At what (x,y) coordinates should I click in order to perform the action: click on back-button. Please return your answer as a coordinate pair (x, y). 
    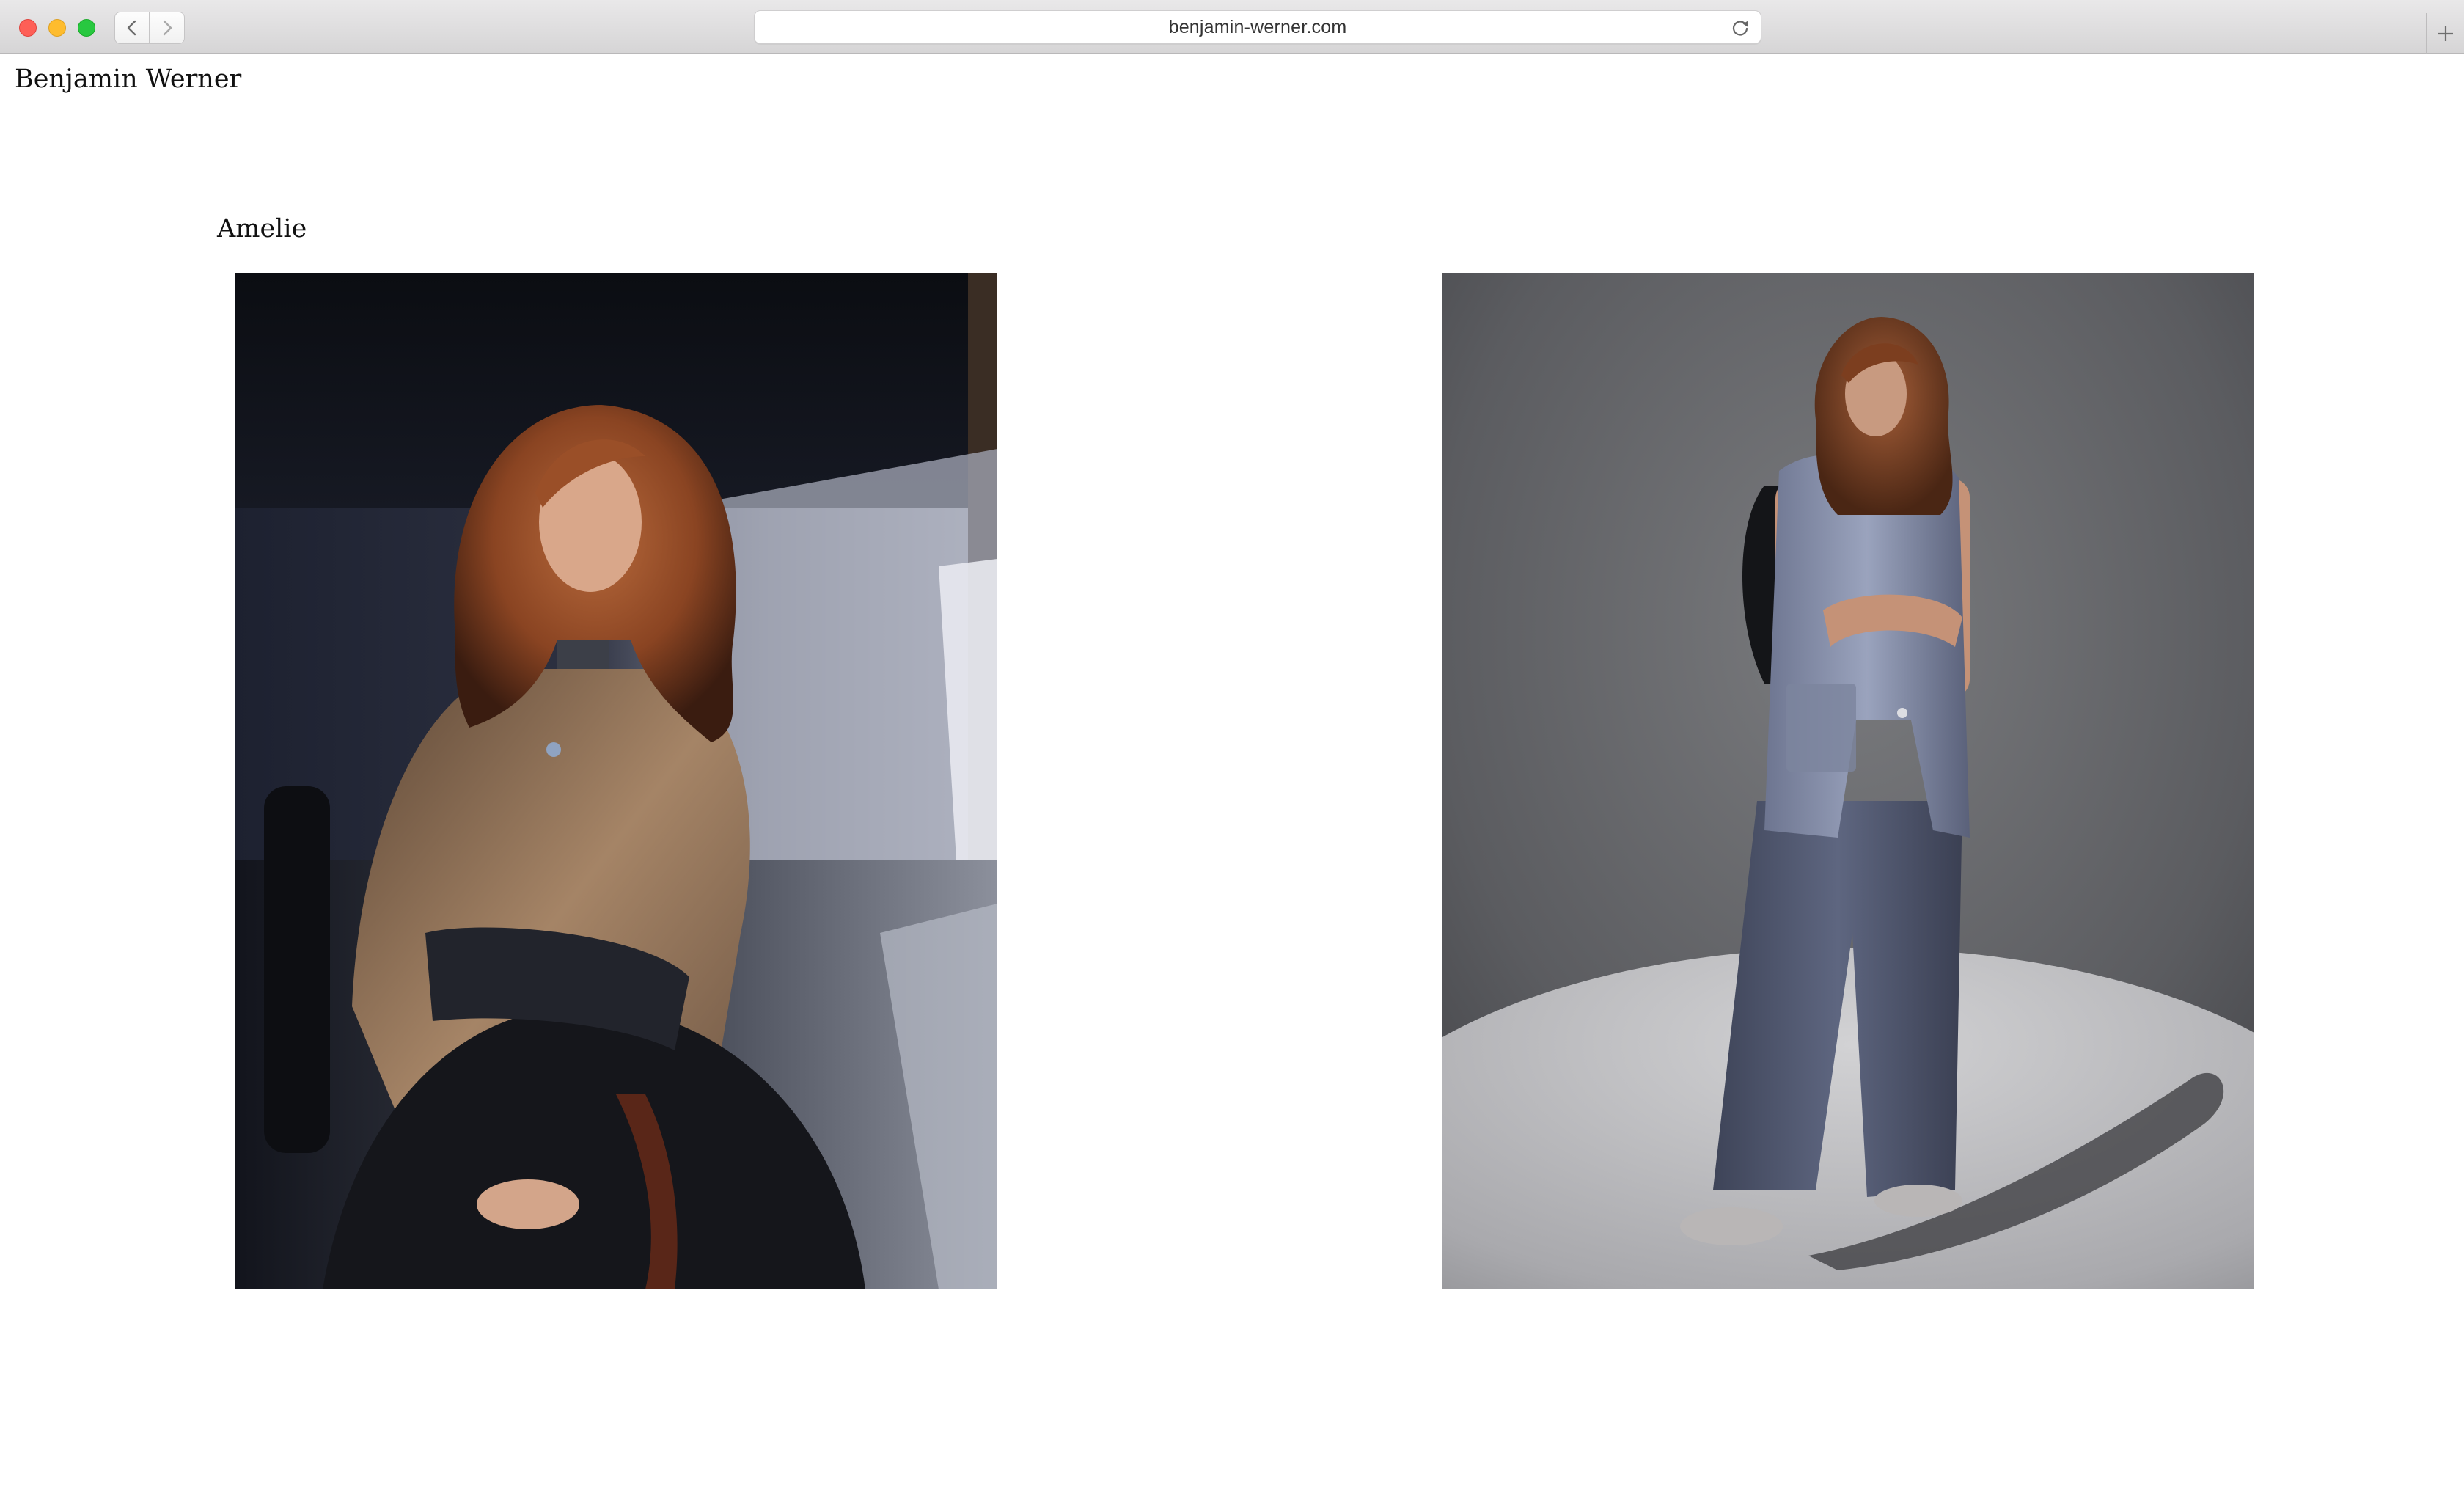
    Looking at the image, I should click on (132, 28).